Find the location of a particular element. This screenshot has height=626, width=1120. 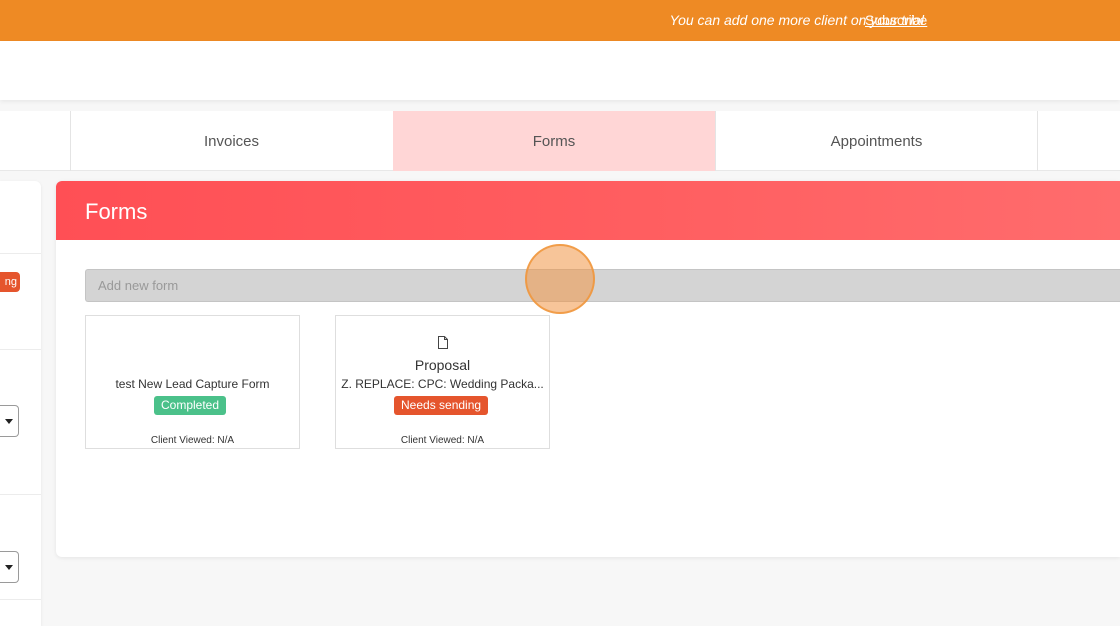

add-new-form-input is located at coordinates (602, 285).